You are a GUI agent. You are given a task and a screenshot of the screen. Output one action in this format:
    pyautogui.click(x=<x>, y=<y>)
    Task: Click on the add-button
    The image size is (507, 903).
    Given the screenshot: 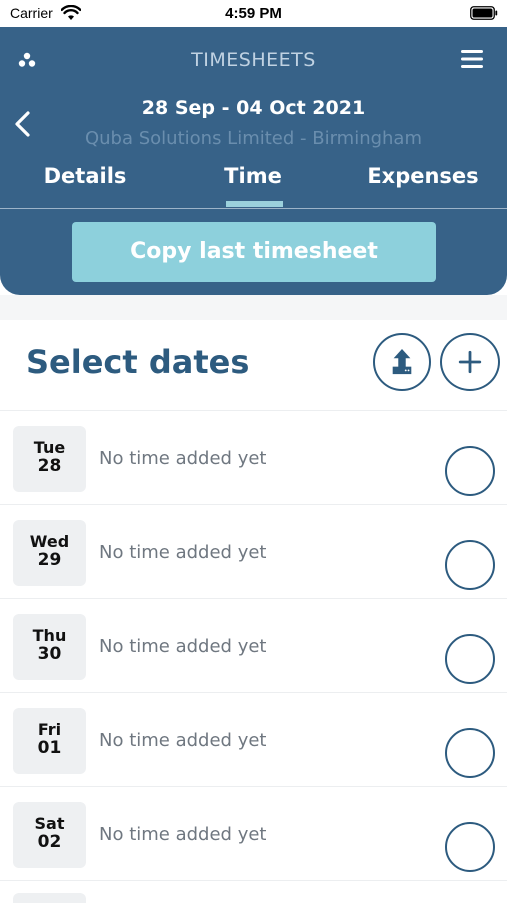 What is the action you would take?
    pyautogui.click(x=470, y=362)
    